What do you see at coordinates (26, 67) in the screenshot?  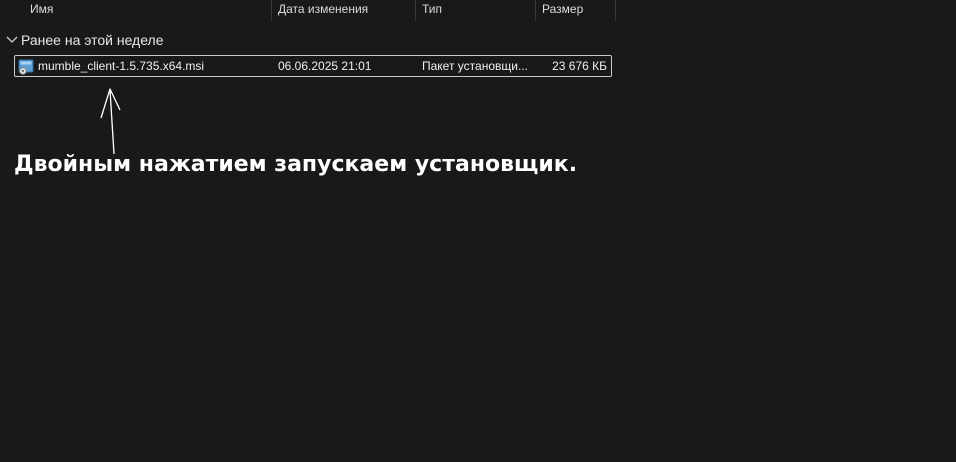 I see `msi-installer-icon` at bounding box center [26, 67].